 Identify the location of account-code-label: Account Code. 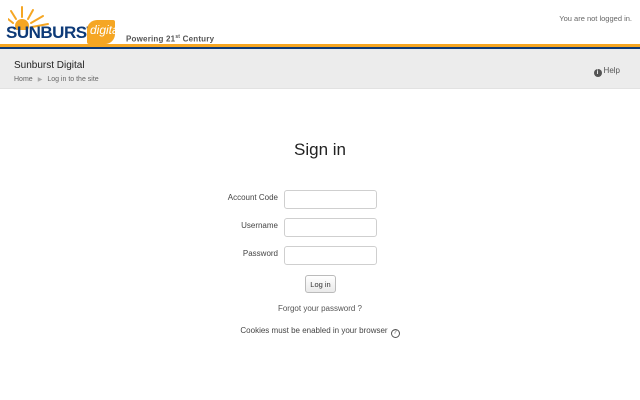
(252, 197).